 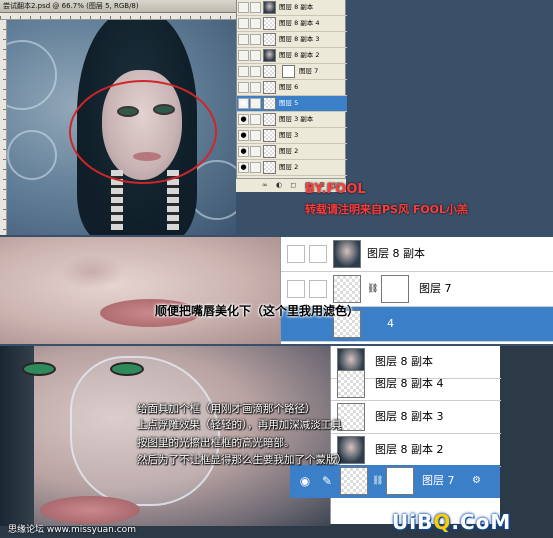 I want to click on portrait-hair, so click(x=17, y=436).